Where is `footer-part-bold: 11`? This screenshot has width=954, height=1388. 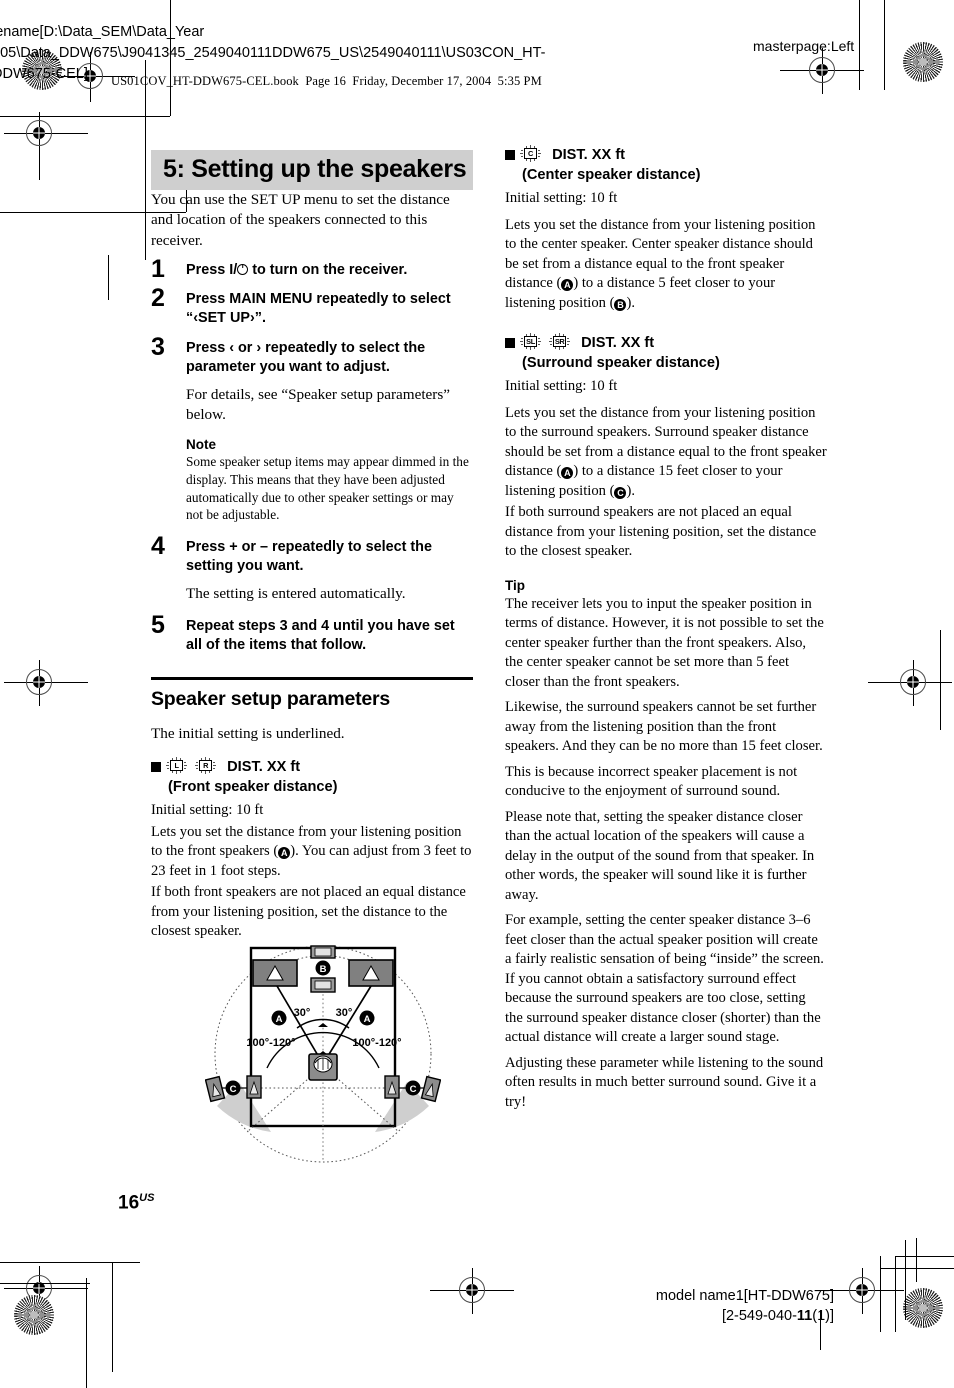
footer-part-bold: 11 is located at coordinates (804, 1316).